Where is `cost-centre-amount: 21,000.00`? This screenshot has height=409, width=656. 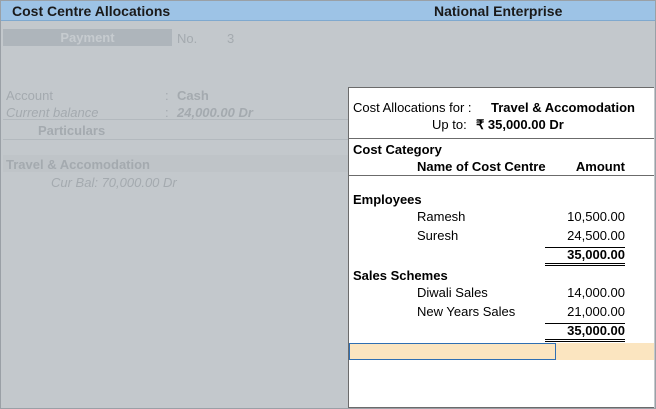 cost-centre-amount: 21,000.00 is located at coordinates (582, 311).